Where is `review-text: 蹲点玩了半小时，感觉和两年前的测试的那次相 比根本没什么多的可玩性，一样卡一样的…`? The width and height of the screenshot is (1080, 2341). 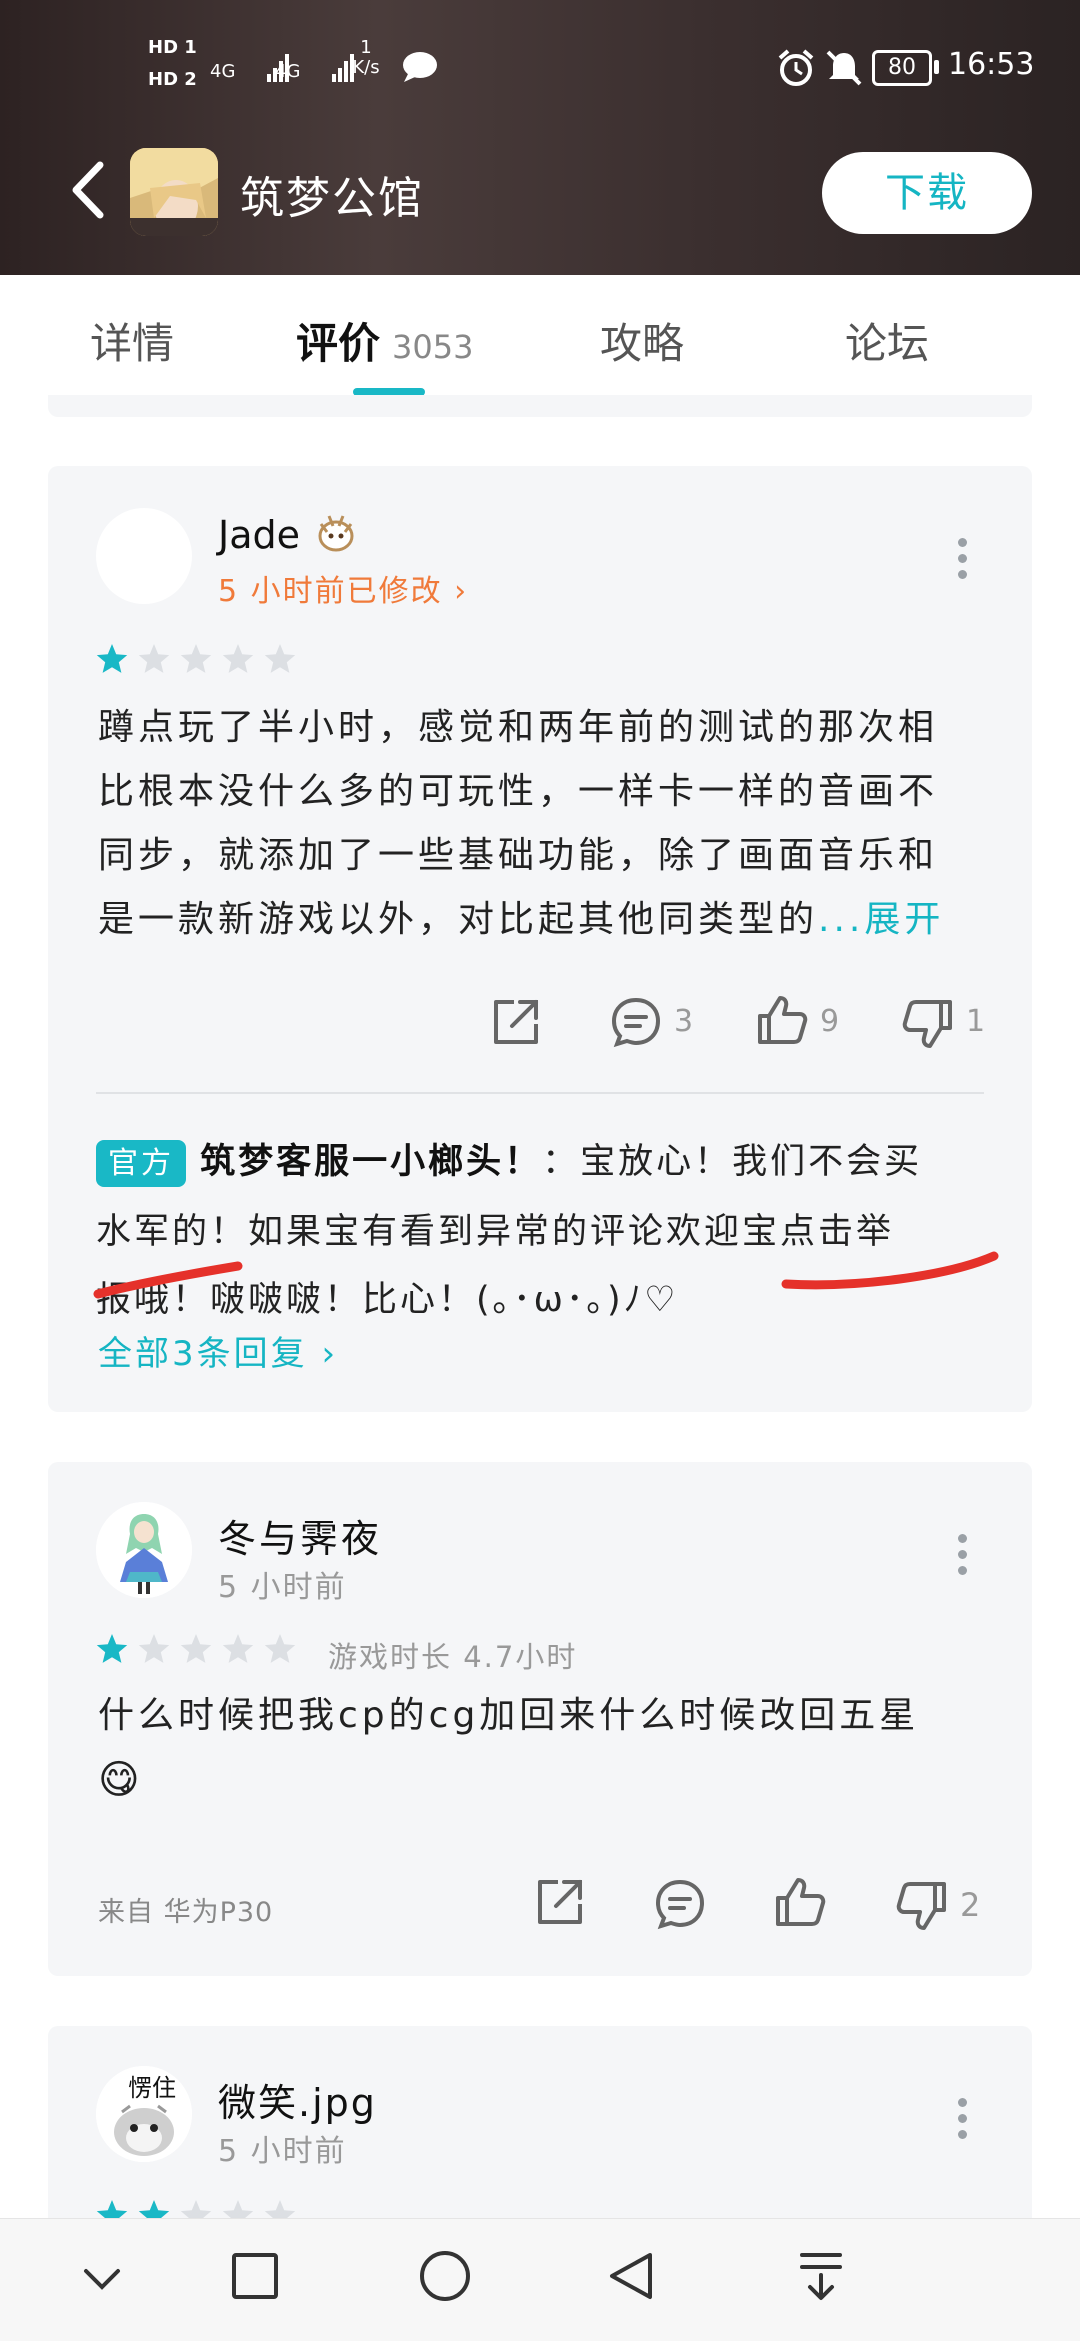 review-text: 蹲点玩了半小时，感觉和两年前的测试的那次相 比根本没什么多的可玩性，一样卡一样的… is located at coordinates (548, 824).